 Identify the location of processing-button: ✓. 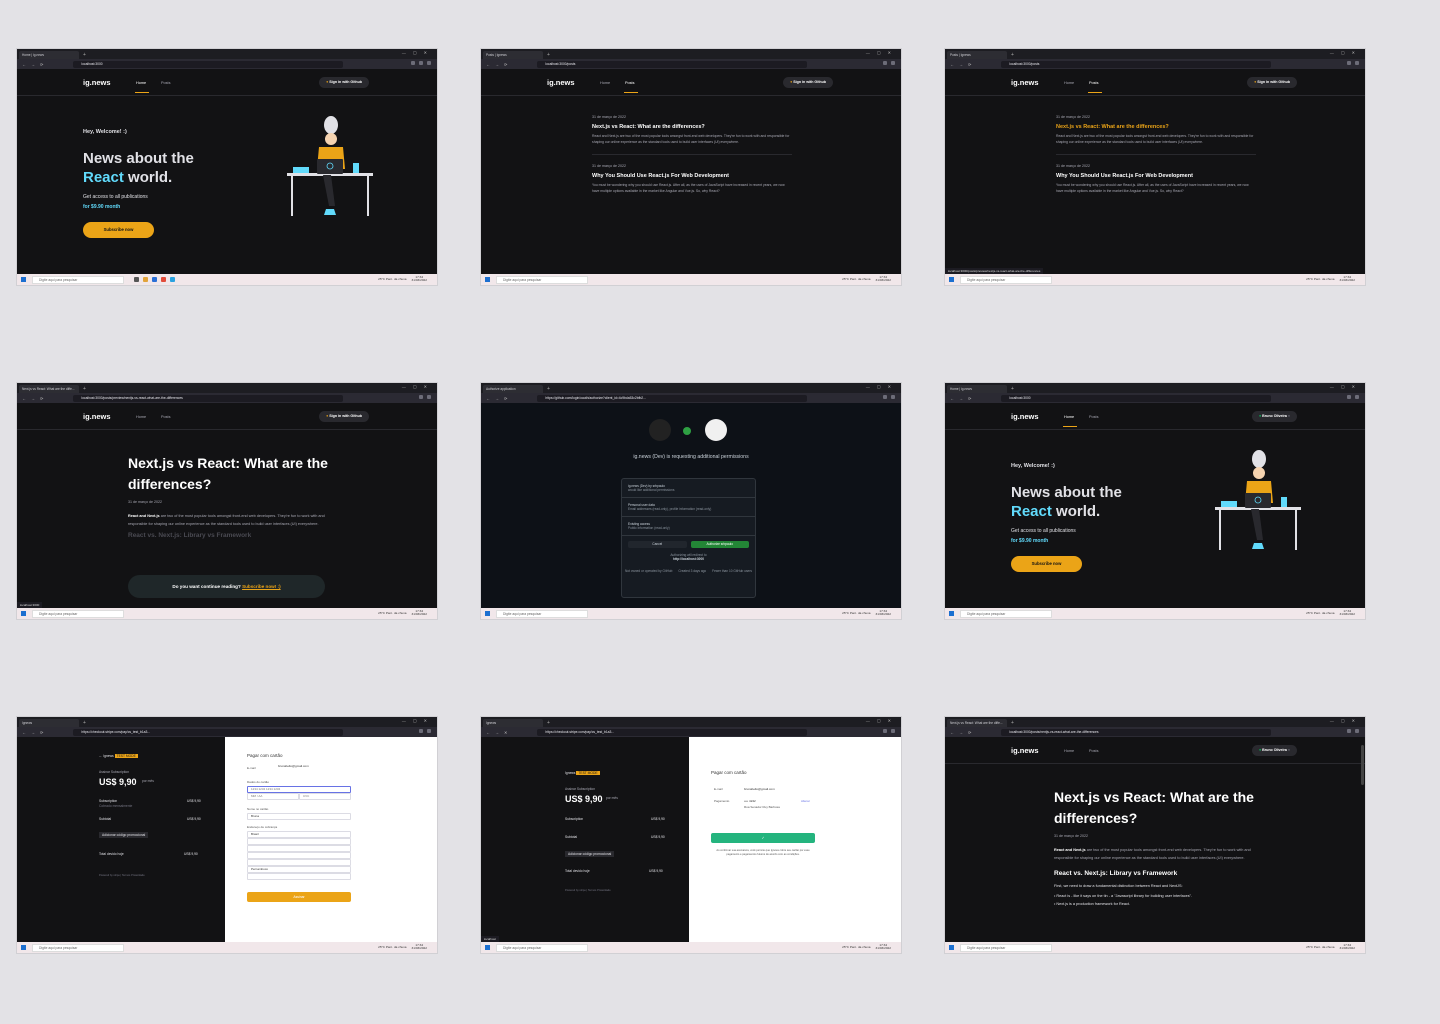
(763, 838).